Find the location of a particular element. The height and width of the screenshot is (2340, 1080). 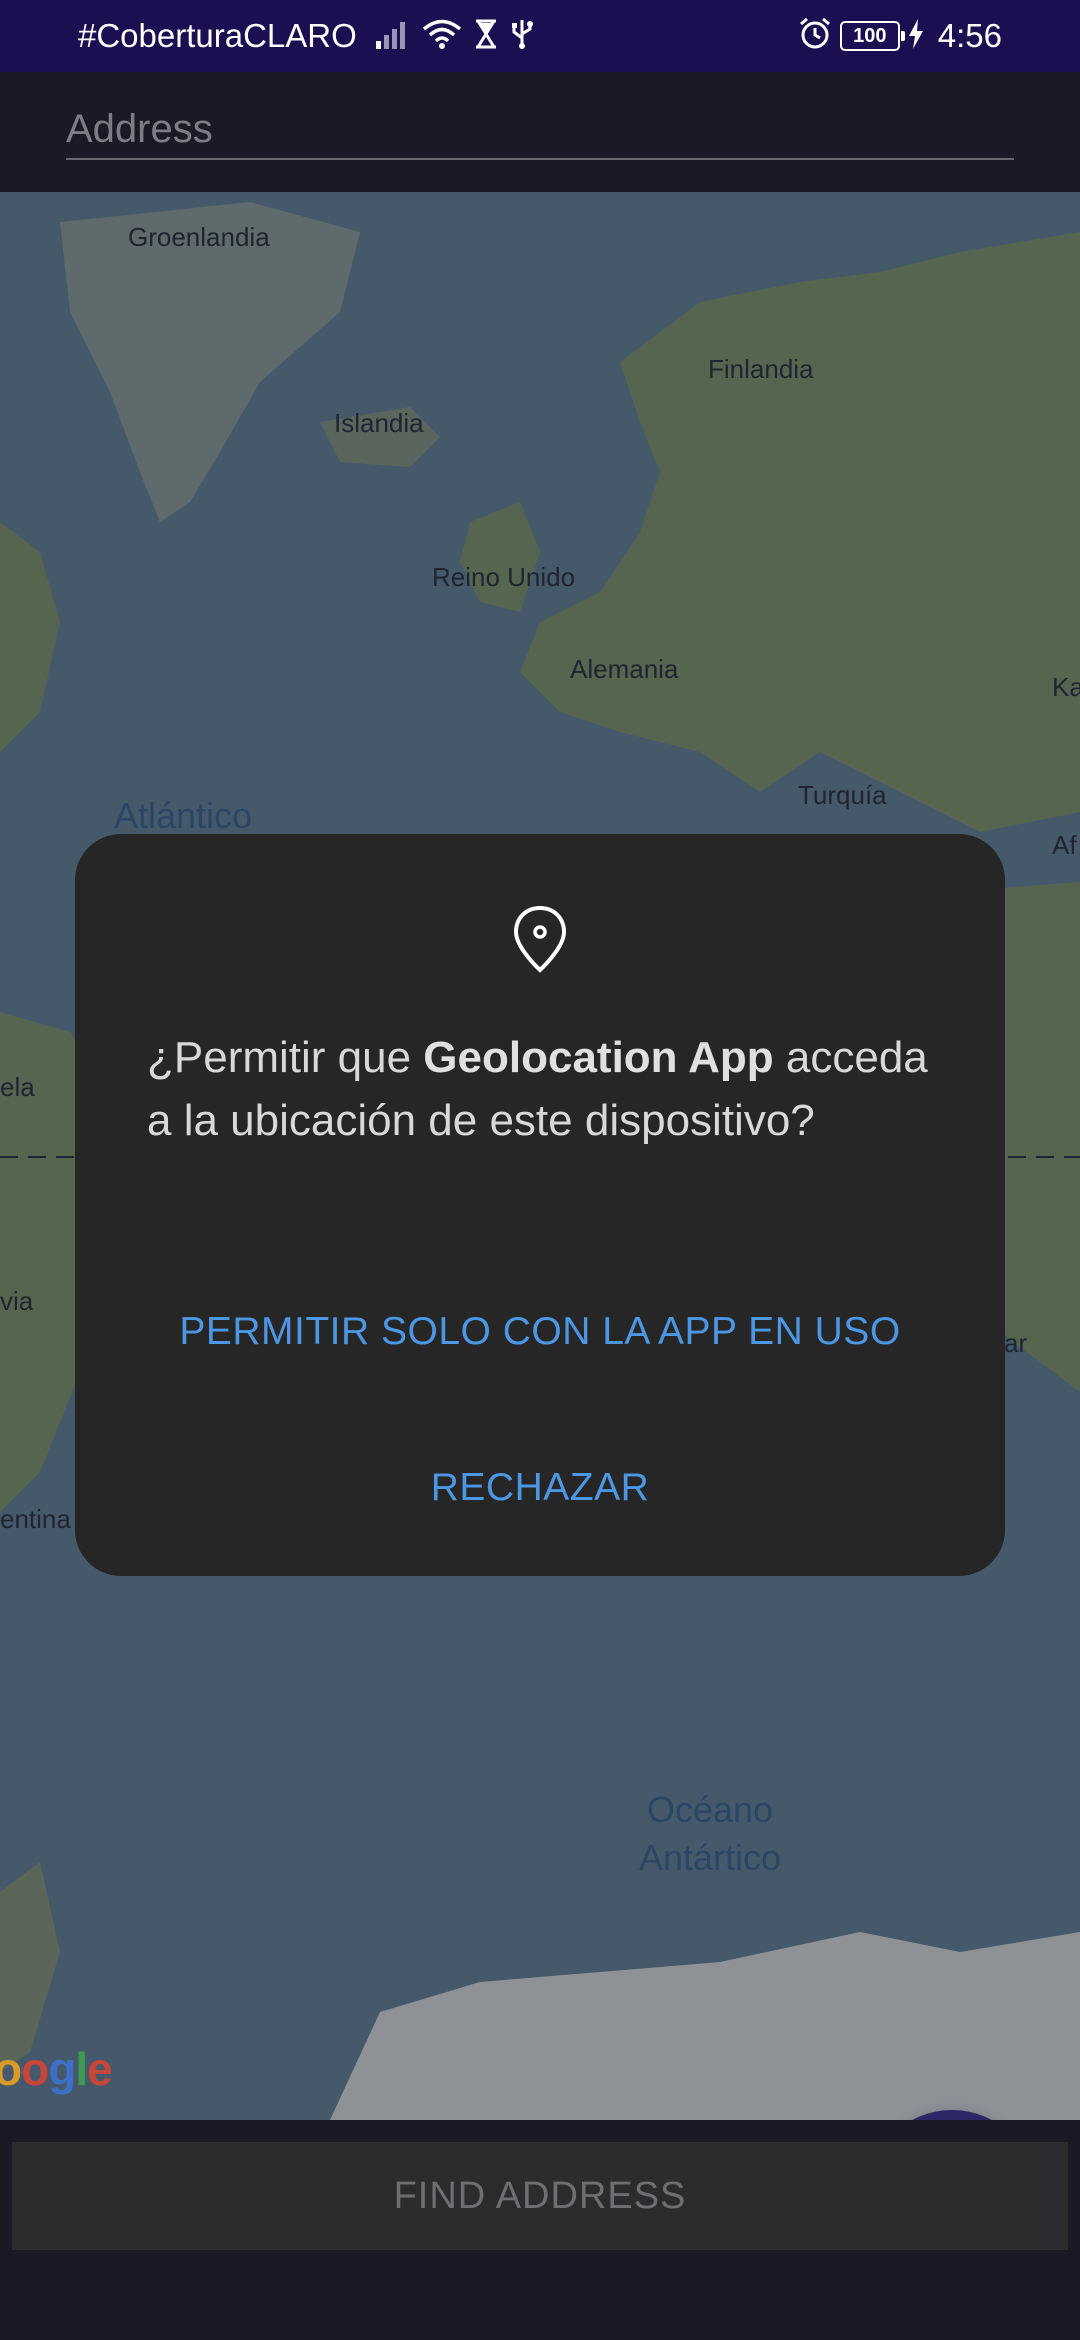

status-icons-left is located at coordinates (455, 36).